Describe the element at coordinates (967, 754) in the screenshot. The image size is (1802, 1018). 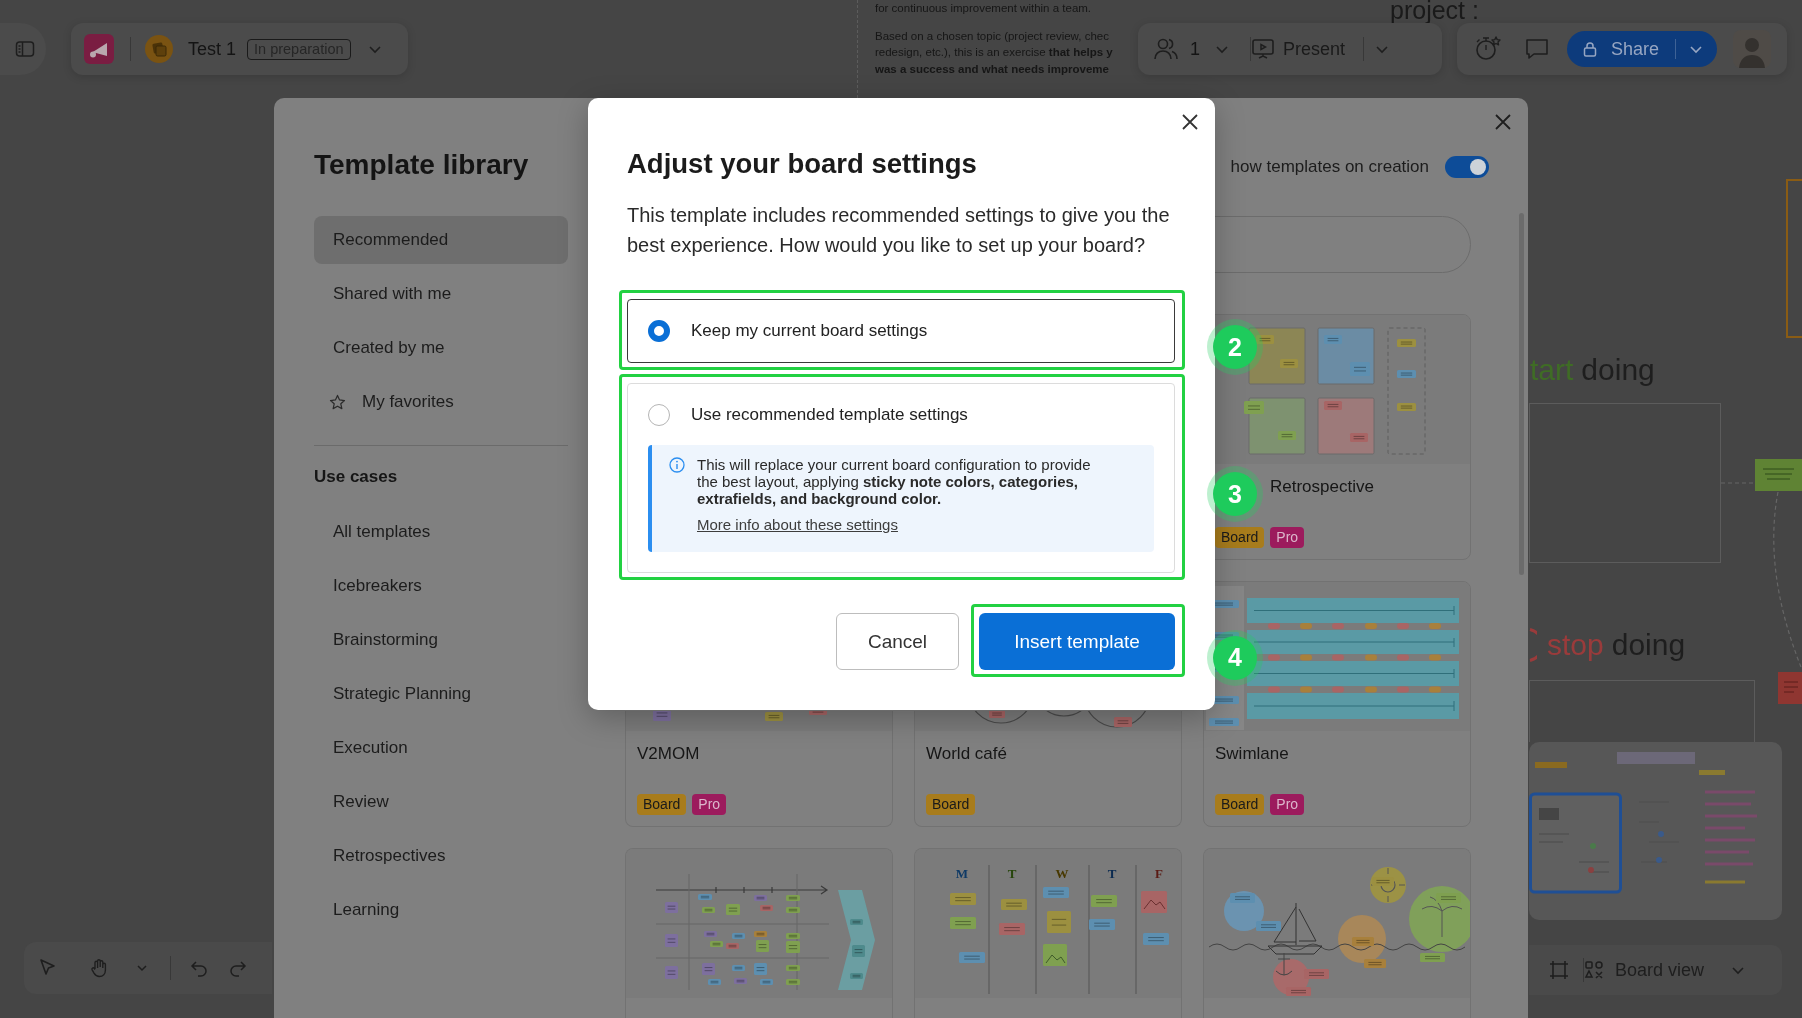
I see `template-title: World café` at that location.